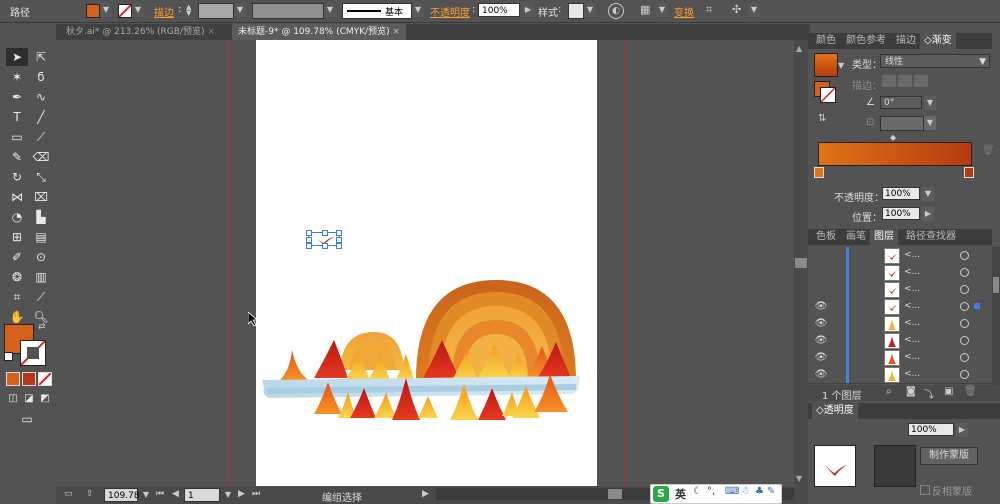  Describe the element at coordinates (711, 491) in the screenshot. I see `punct-icon: °,` at that location.